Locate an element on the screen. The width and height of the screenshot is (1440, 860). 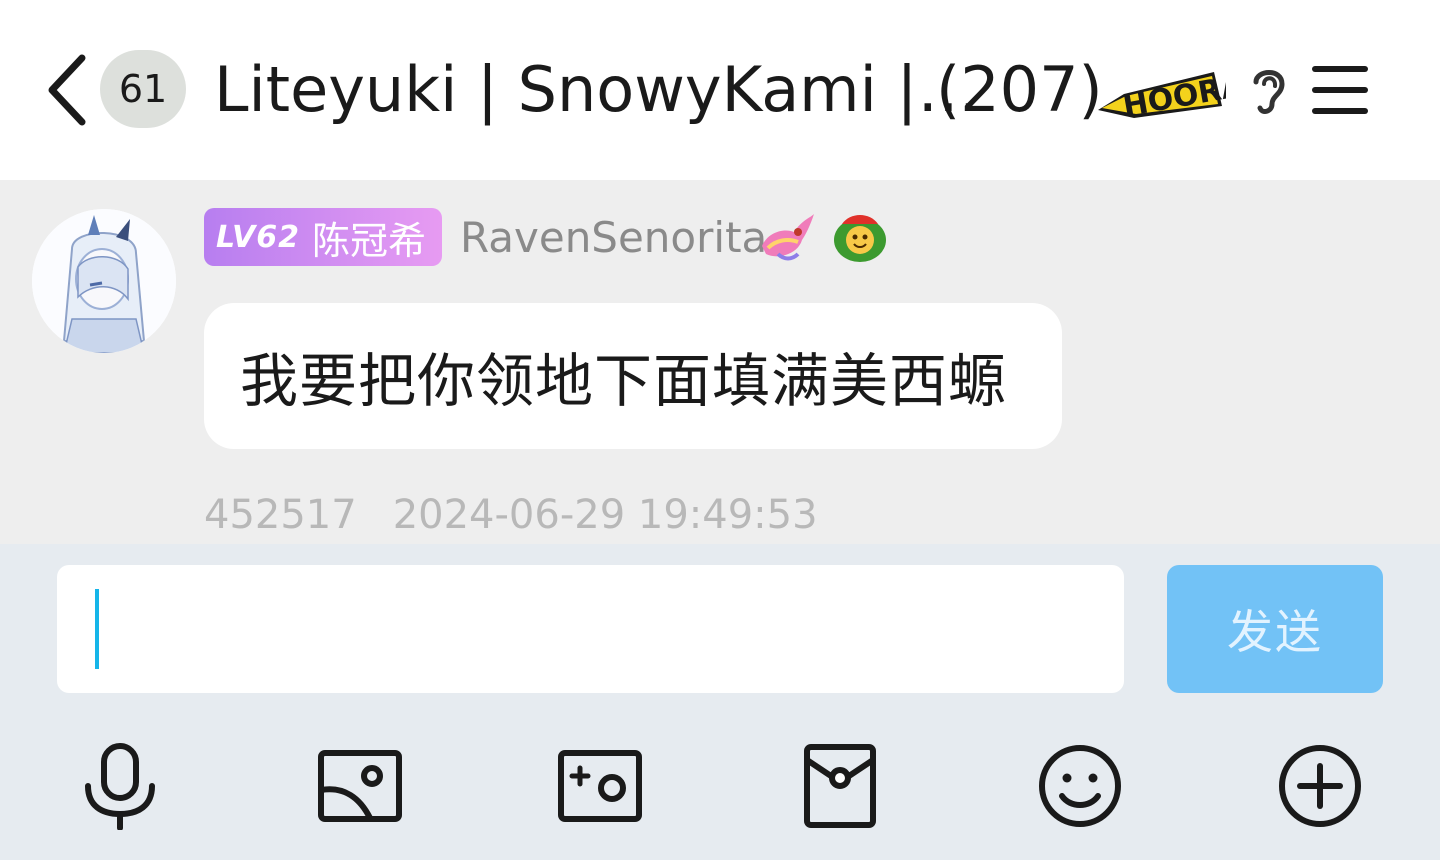
level-label: LV62 is located at coordinates (258, 237).